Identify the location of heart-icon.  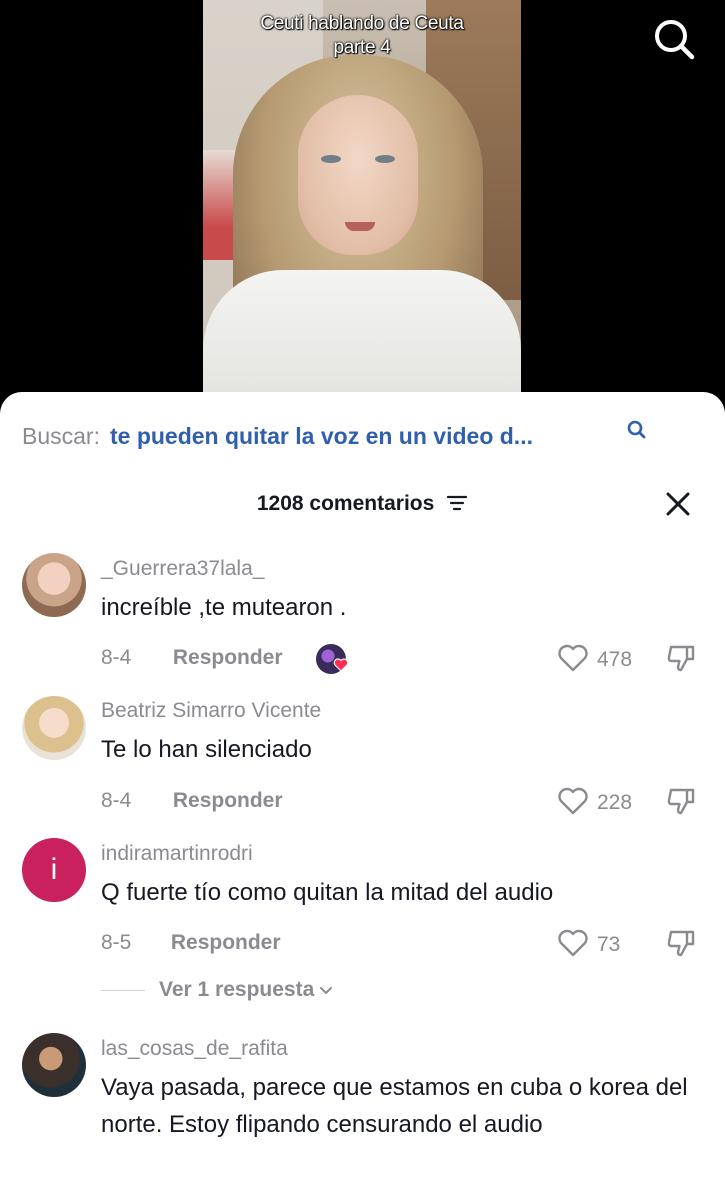
(341, 665).